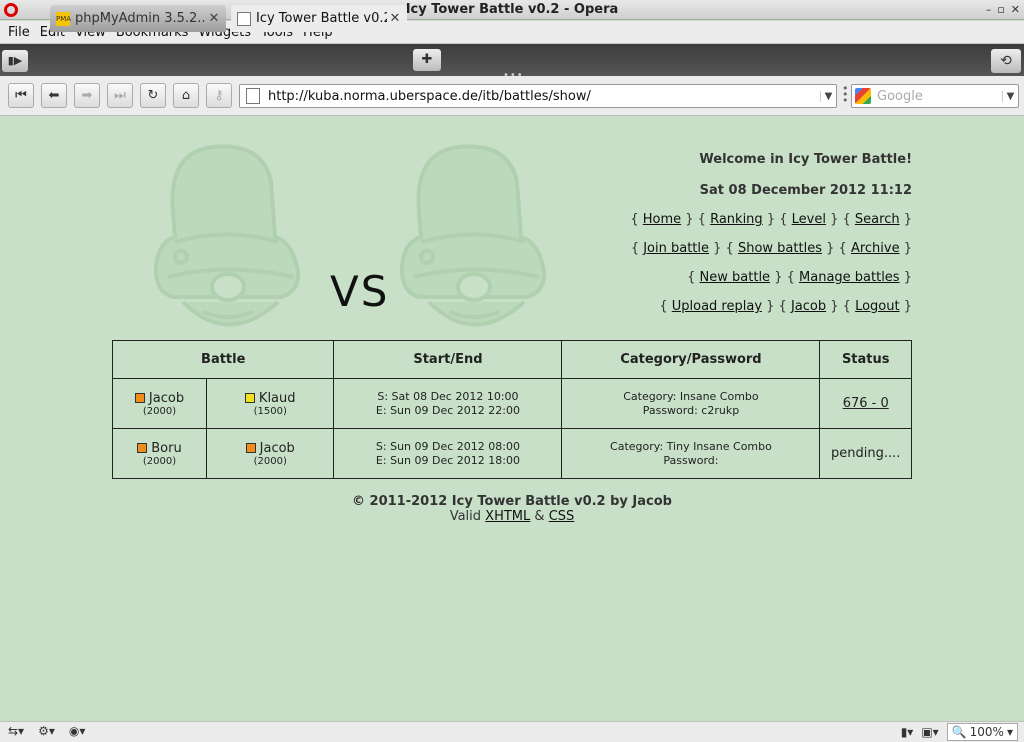  Describe the element at coordinates (780, 248) in the screenshot. I see `nav-show-battles-link: Show battles` at that location.